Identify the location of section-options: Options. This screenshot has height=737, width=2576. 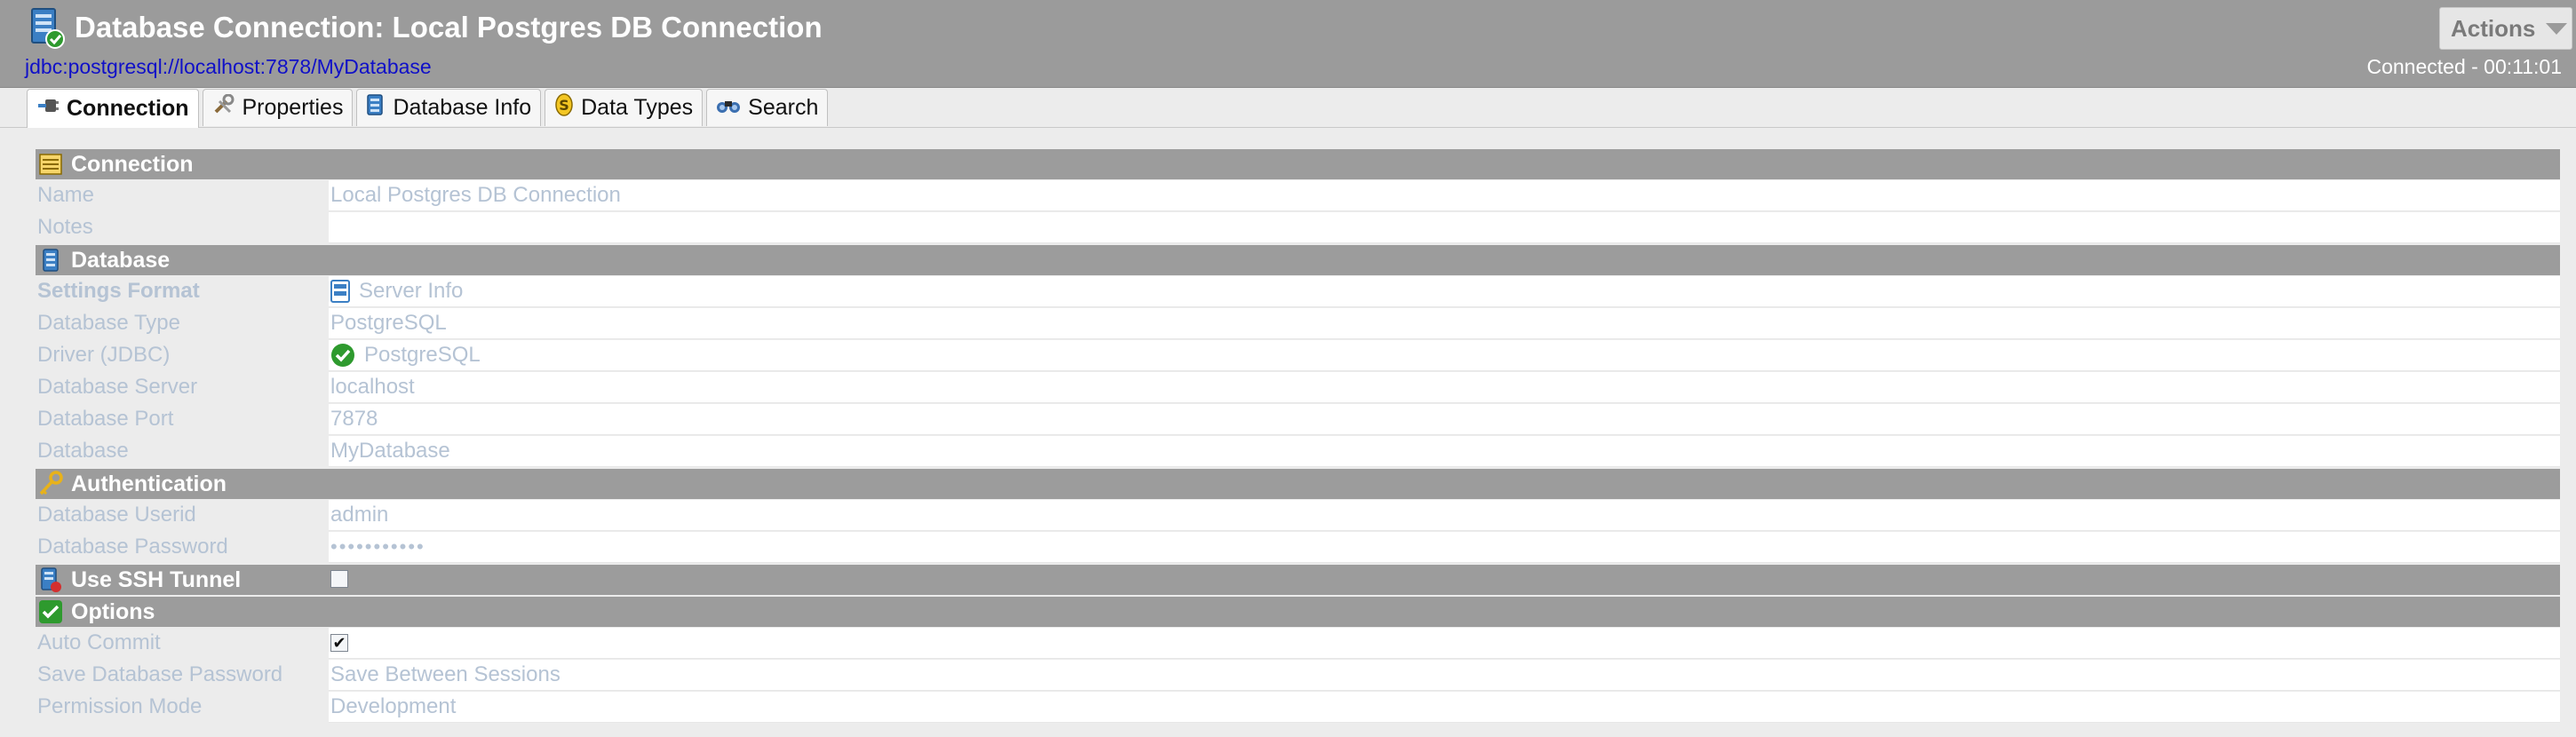
(1298, 612).